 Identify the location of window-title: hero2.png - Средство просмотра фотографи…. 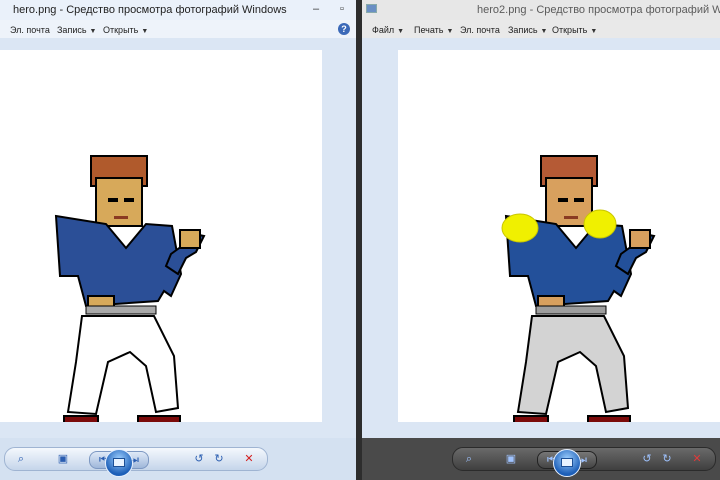
(598, 10).